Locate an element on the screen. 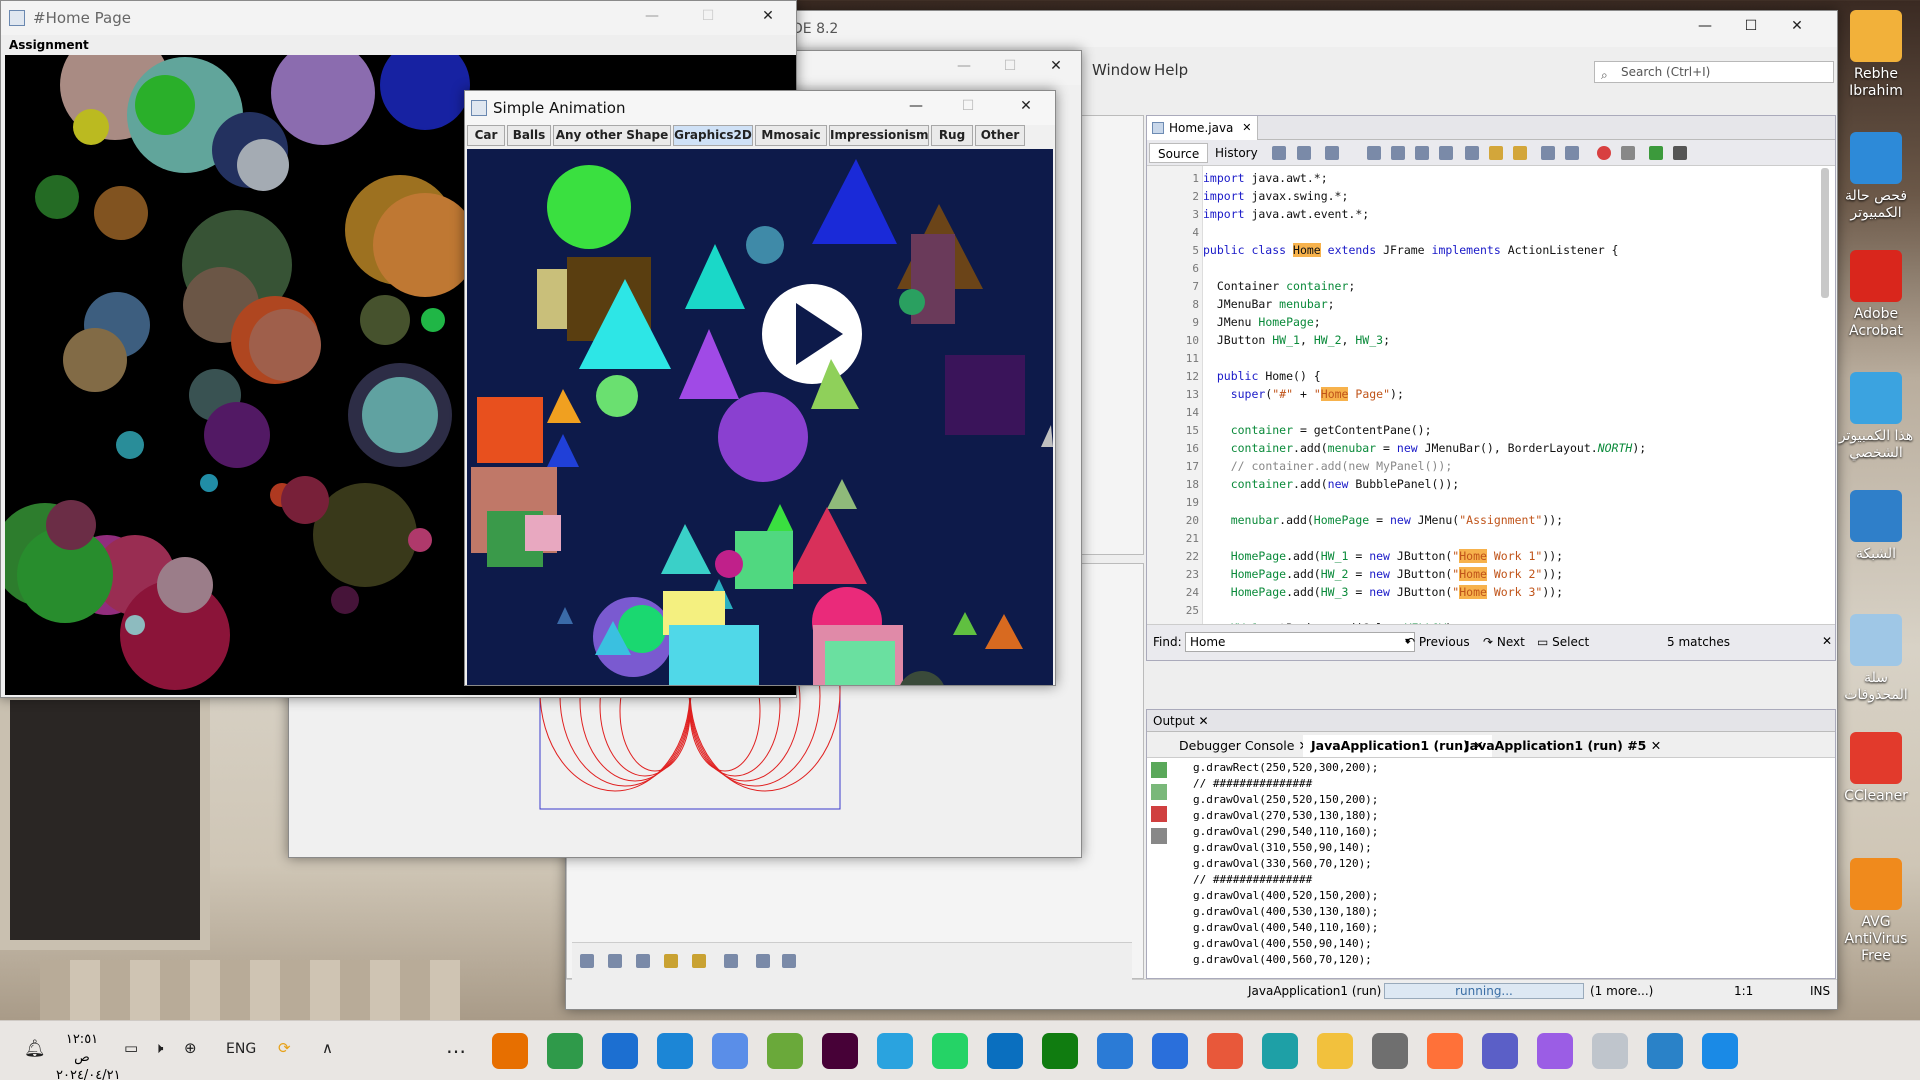  code-line: Container container; is located at coordinates (1279, 286).